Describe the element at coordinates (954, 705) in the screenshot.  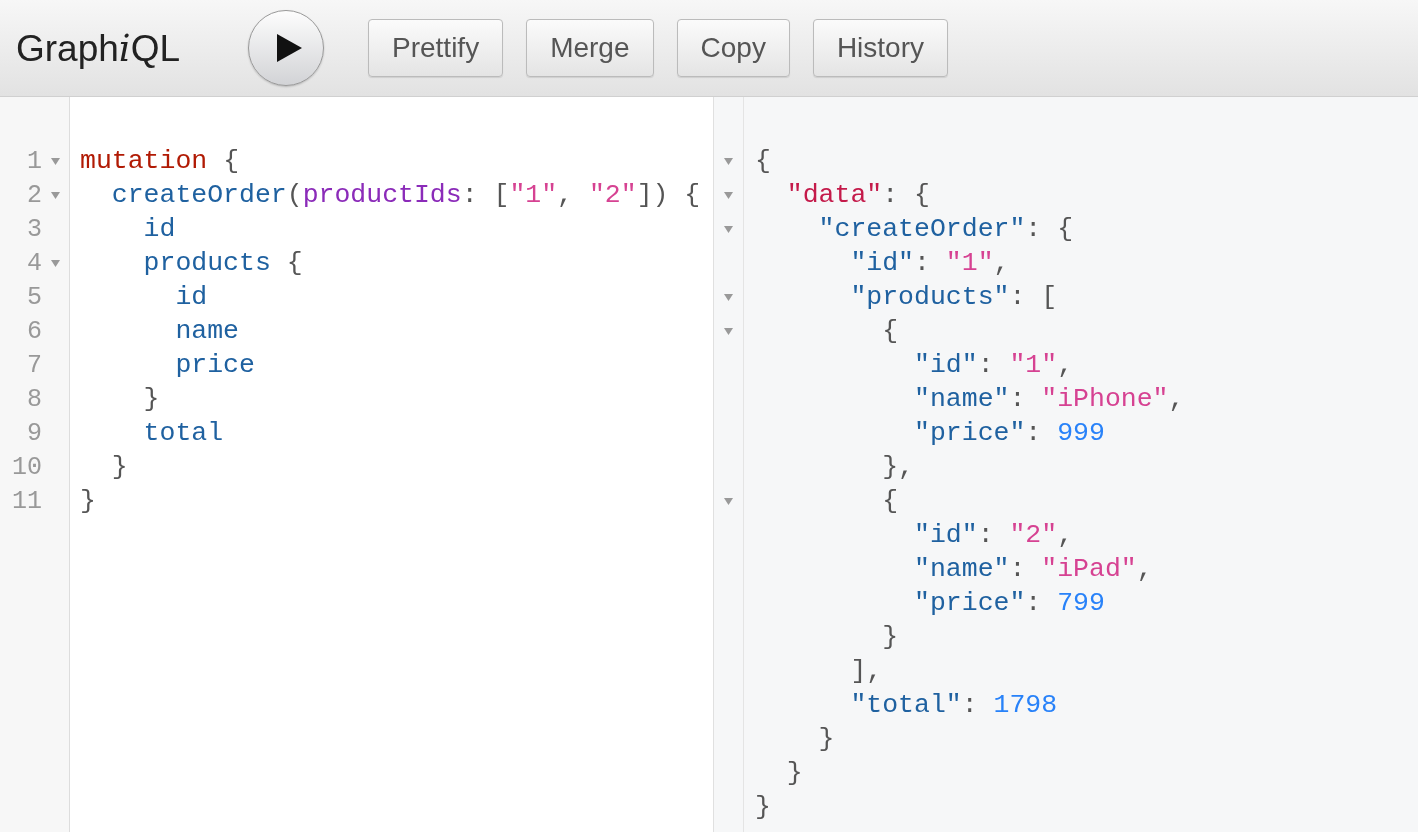
I see `code-line: "total": 1798` at that location.